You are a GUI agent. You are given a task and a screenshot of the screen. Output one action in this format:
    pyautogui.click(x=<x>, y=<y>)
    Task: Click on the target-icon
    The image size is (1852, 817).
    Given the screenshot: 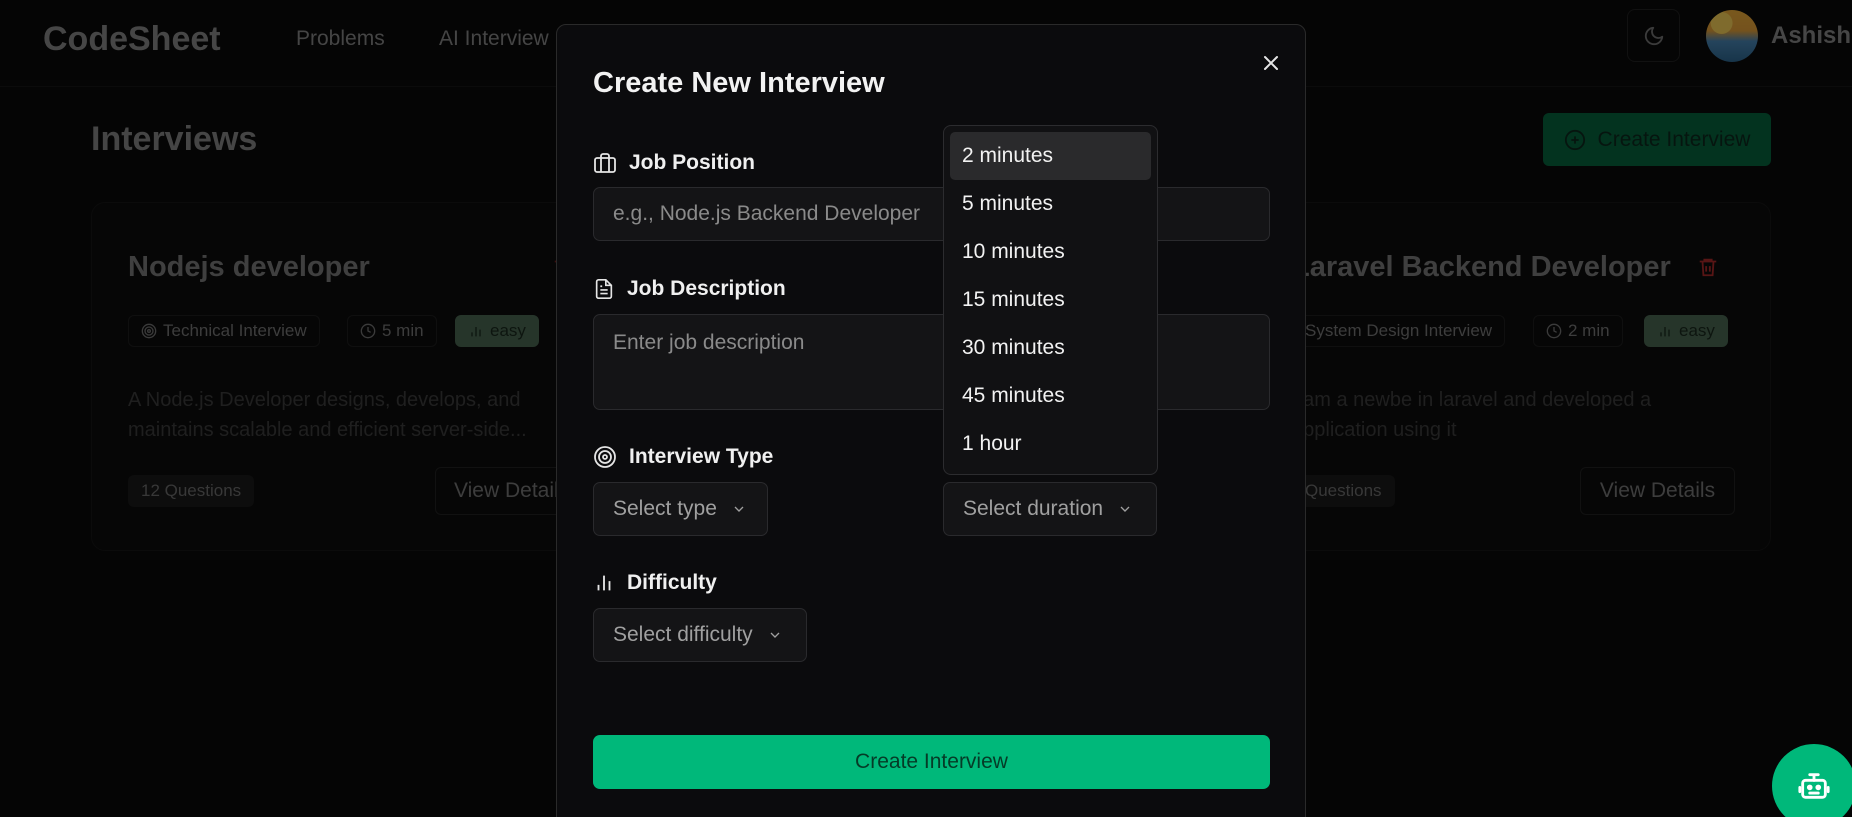 What is the action you would take?
    pyautogui.click(x=605, y=457)
    